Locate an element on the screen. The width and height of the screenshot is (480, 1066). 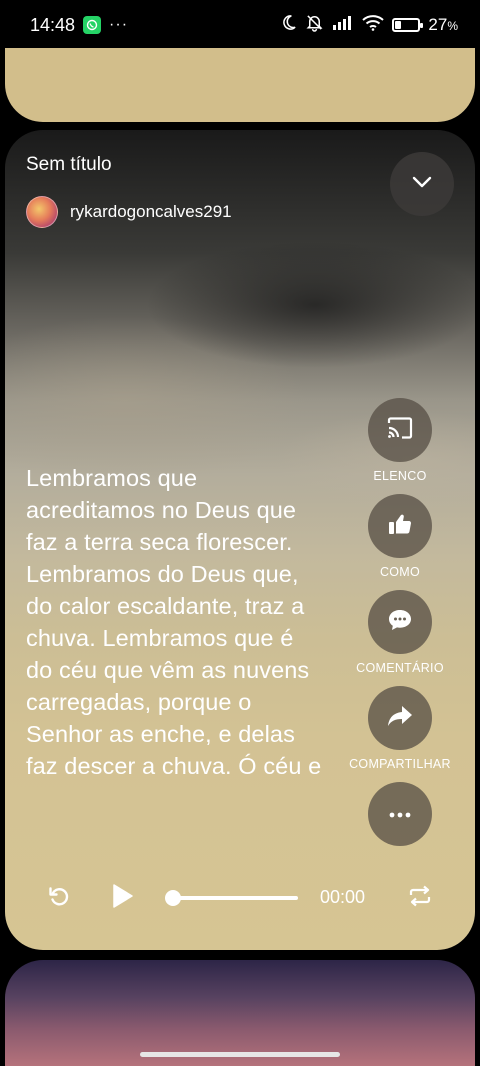
more-icon is located at coordinates (400, 814).